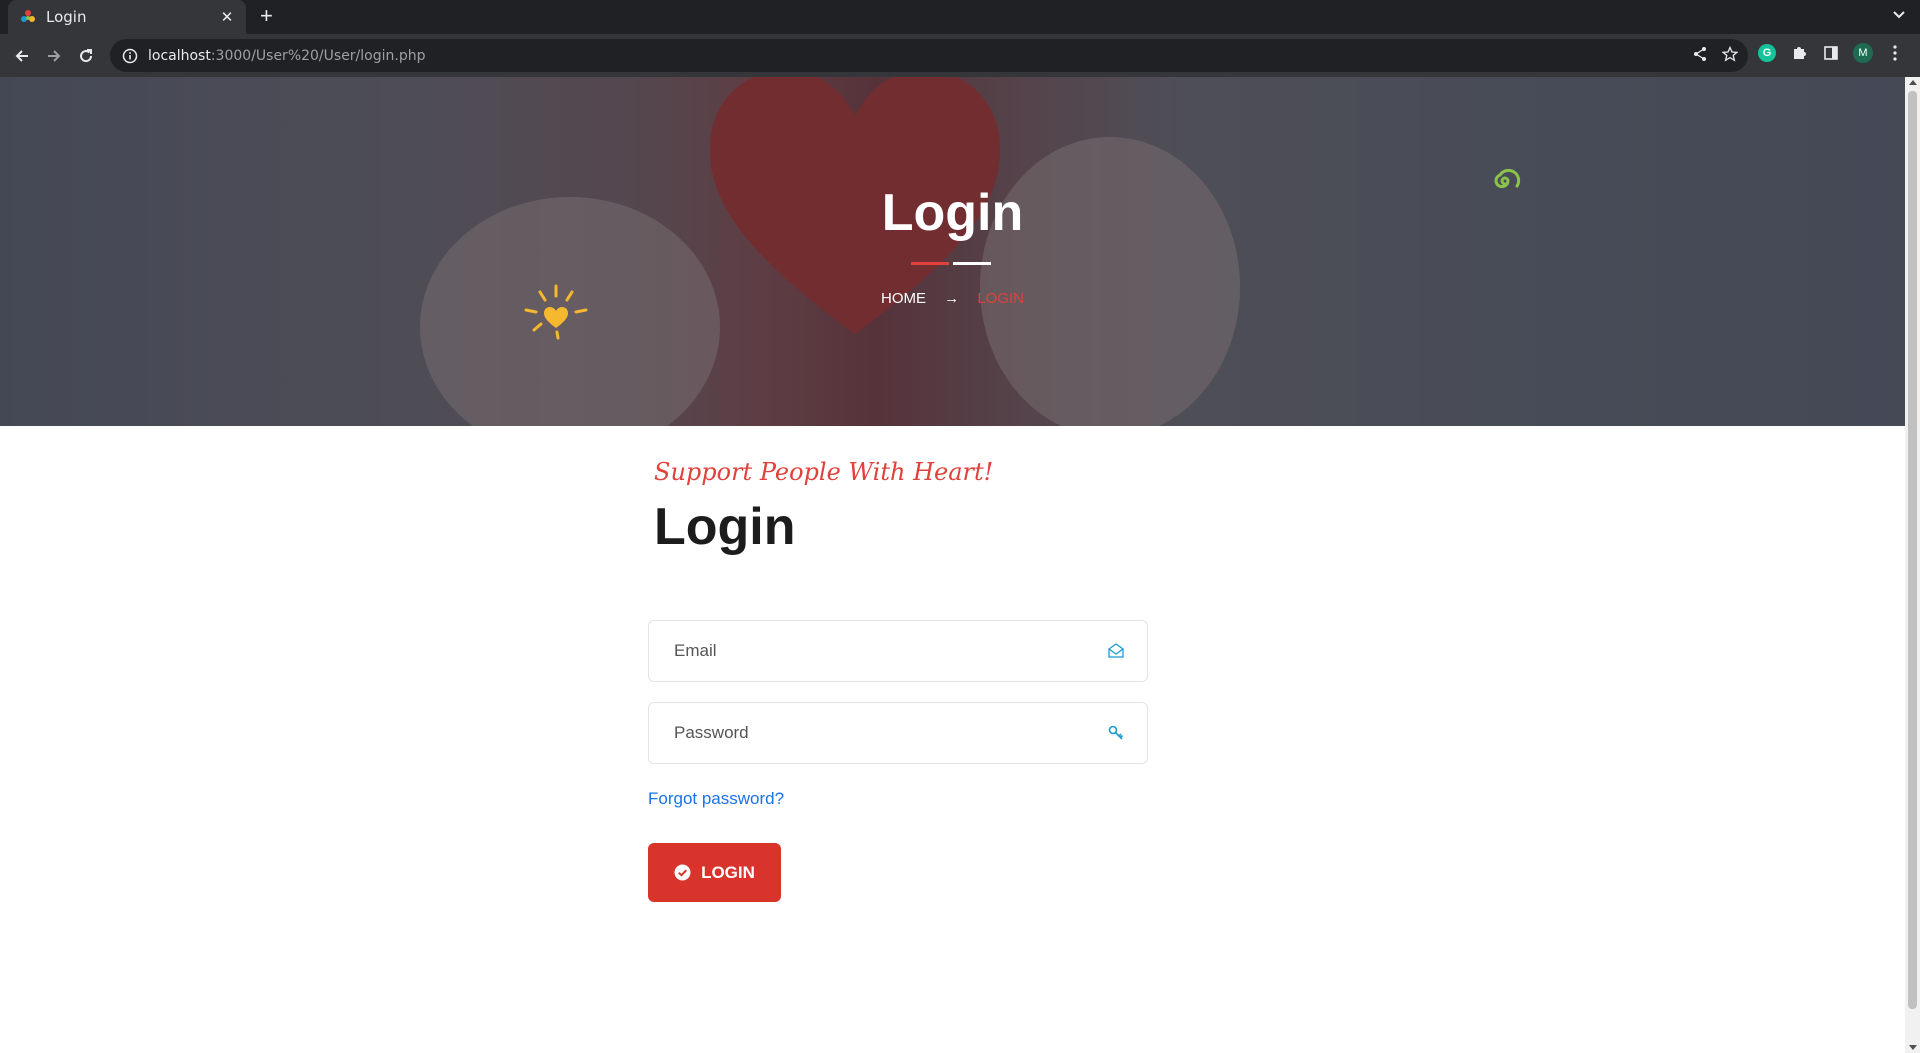 Image resolution: width=1920 pixels, height=1053 pixels. What do you see at coordinates (716, 799) in the screenshot?
I see `forgot-password-link: Forgot password?` at bounding box center [716, 799].